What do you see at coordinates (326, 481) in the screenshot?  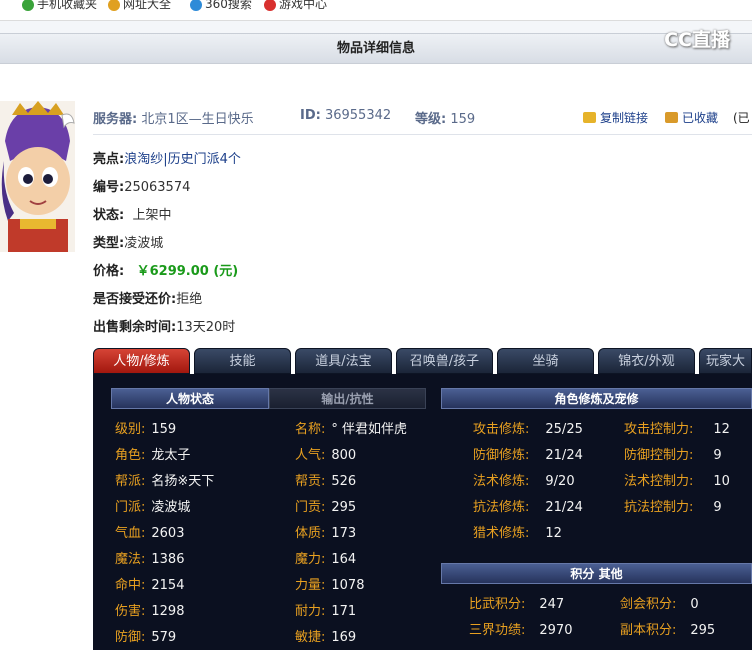 I see `stat-guild-contrib: 帮贡: 526` at bounding box center [326, 481].